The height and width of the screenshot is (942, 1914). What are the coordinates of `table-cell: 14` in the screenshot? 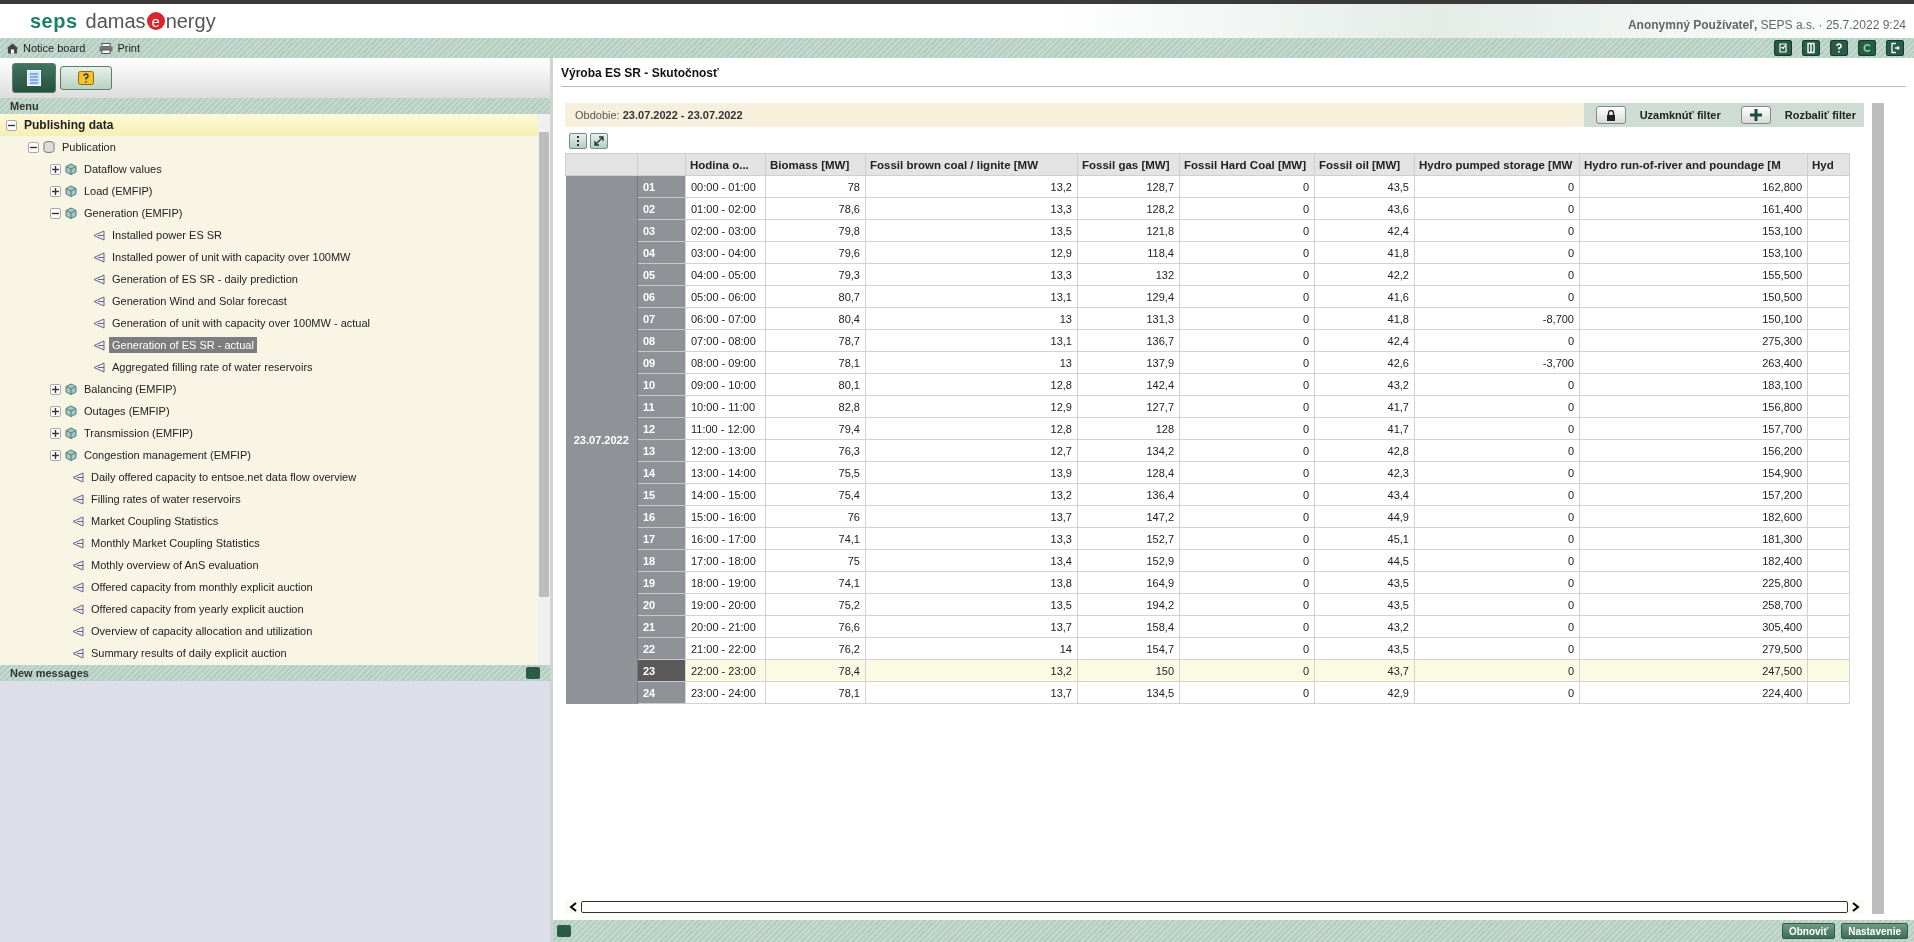 It's located at (971, 648).